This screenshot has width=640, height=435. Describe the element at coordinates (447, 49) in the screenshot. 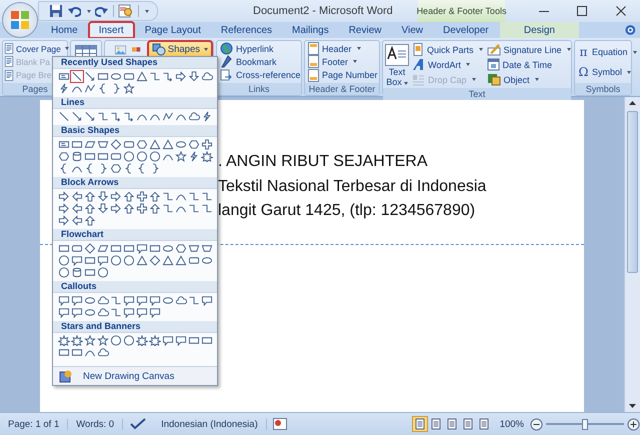

I see `ribbon-button: Quick Parts` at that location.